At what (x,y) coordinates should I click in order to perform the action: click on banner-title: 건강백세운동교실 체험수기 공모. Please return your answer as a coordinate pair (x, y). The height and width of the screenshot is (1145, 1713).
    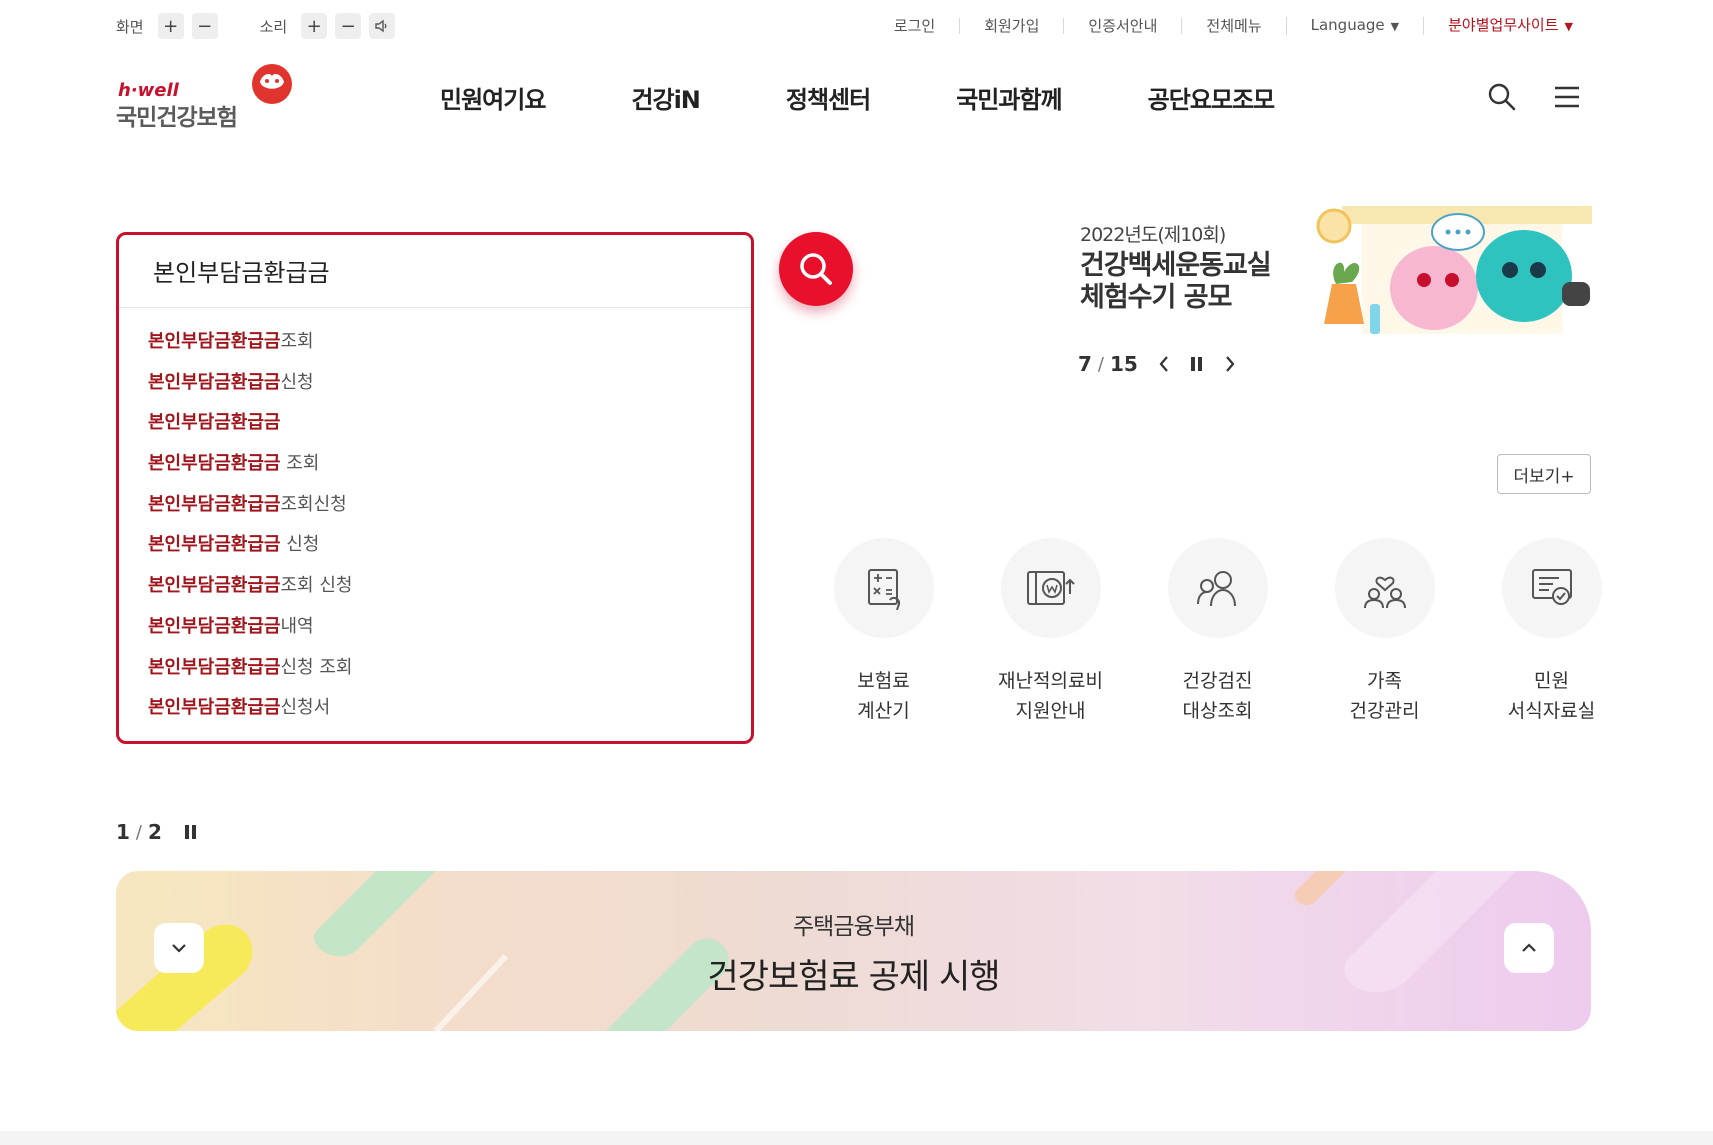
    Looking at the image, I should click on (1176, 282).